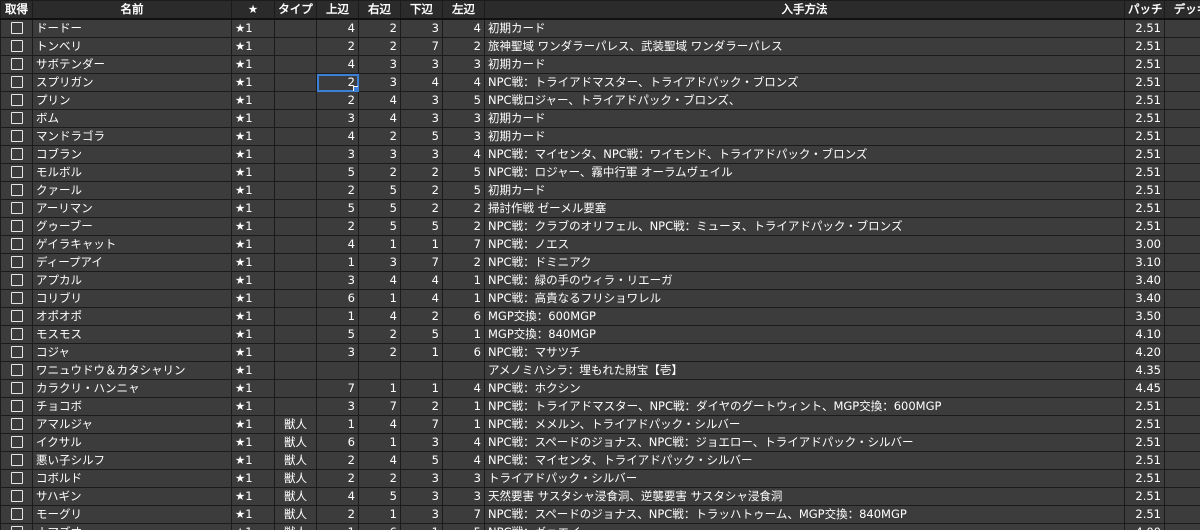  I want to click on cell-deck-order: 9, so click(1182, 172).